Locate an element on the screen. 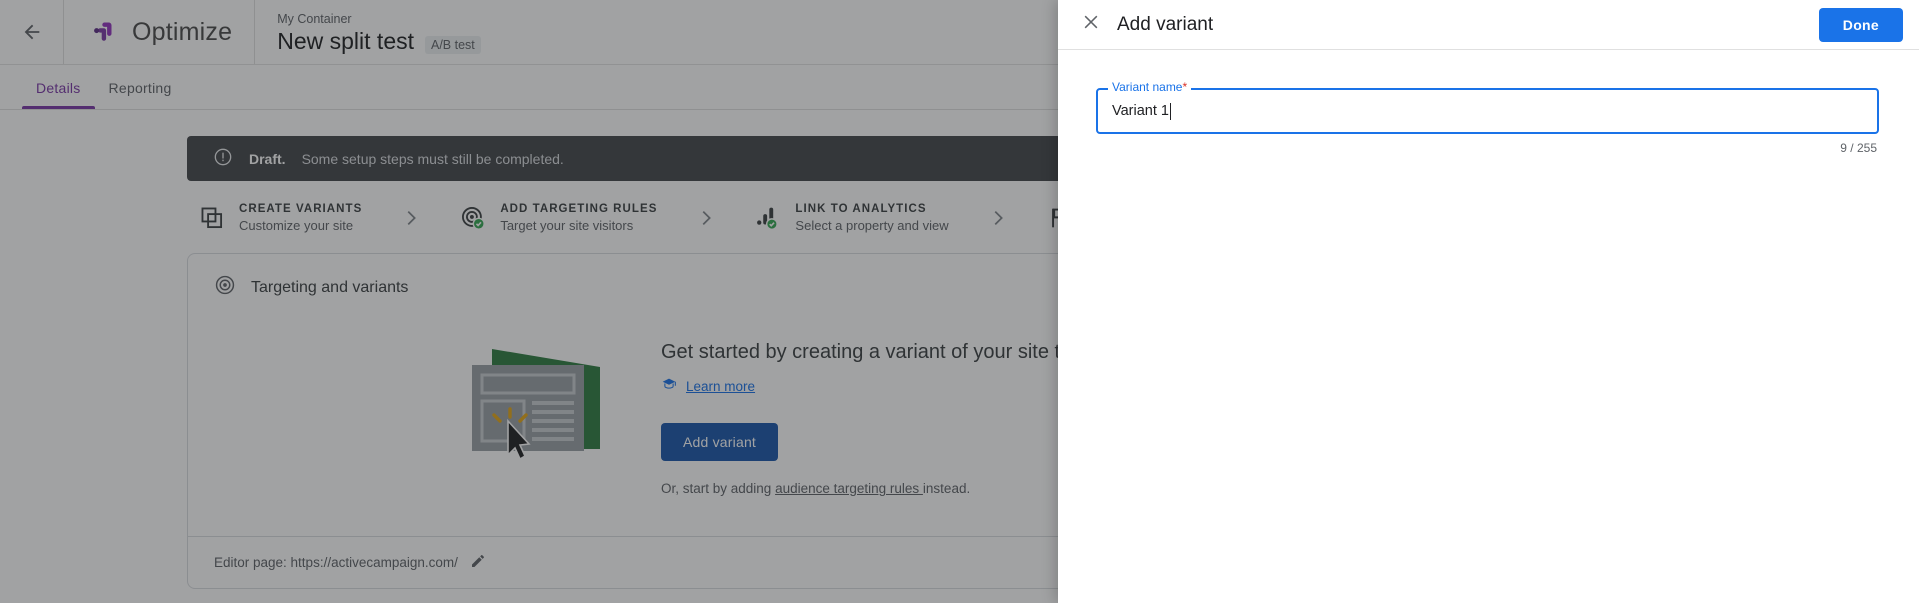  variant-name-field: Variant name* Variant 1 is located at coordinates (1487, 107).